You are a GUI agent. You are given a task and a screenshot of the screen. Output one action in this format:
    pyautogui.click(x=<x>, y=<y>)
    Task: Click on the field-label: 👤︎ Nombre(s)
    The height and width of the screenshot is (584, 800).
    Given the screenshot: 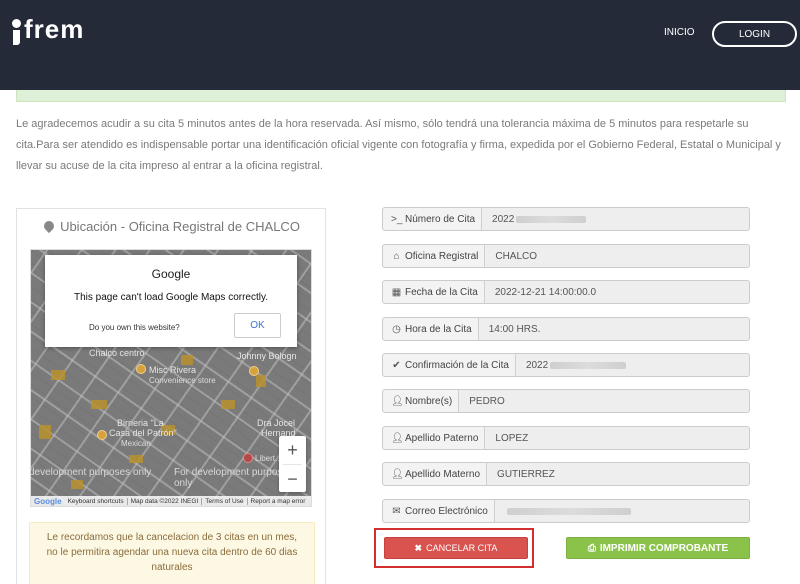 What is the action you would take?
    pyautogui.click(x=421, y=401)
    